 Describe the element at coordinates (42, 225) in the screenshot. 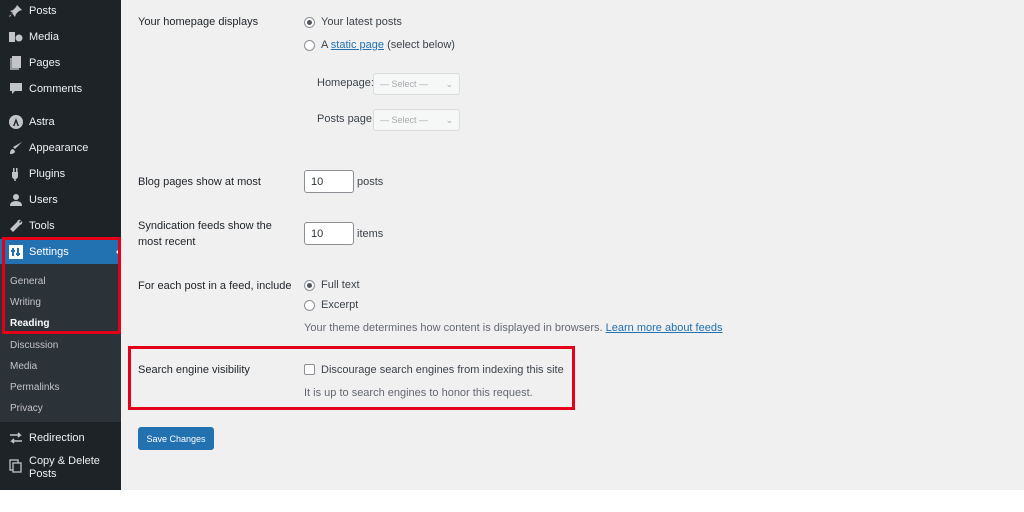

I see `sidebar-item-label: Tools` at that location.